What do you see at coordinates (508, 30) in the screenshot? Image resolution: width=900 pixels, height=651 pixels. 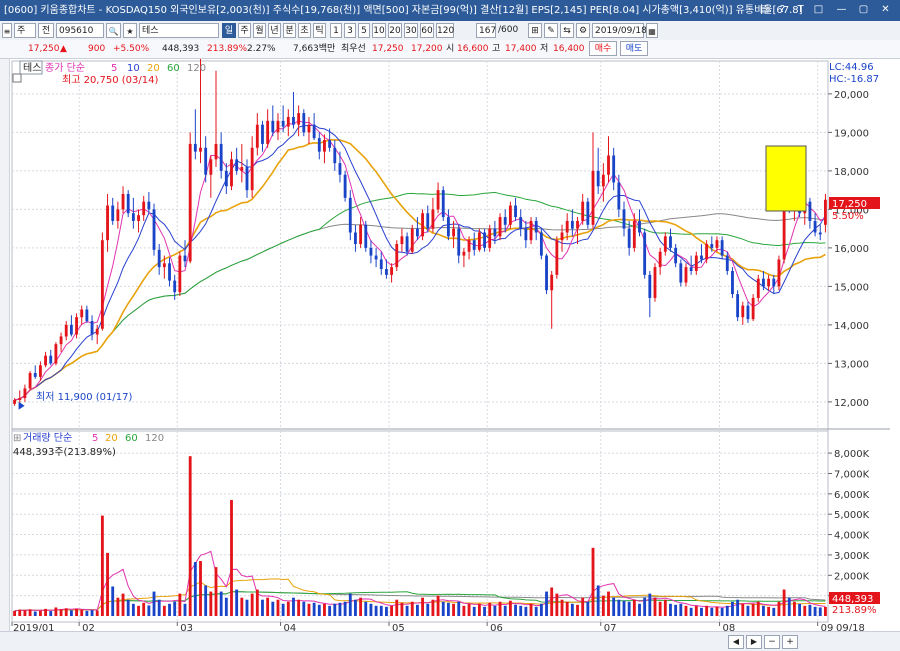 I see `display-total-label: /600` at bounding box center [508, 30].